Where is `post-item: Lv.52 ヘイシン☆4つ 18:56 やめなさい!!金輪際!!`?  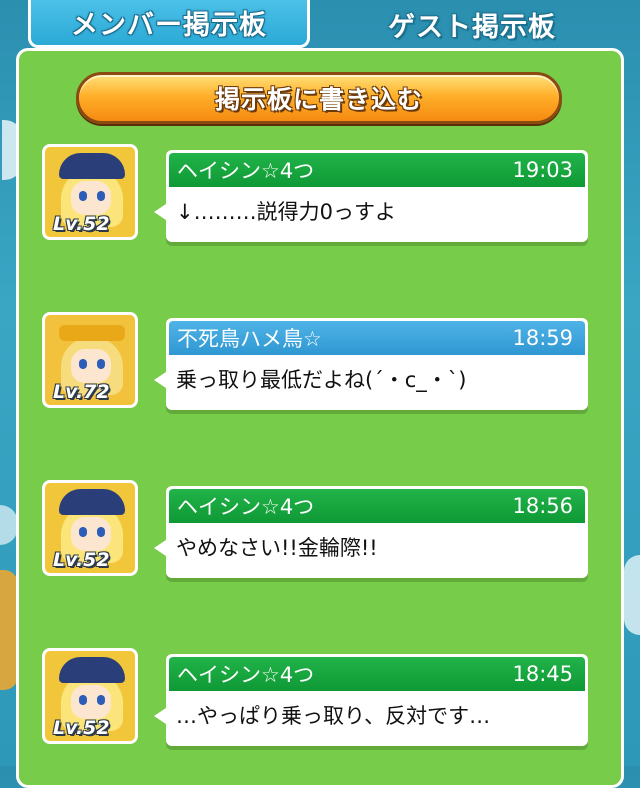
post-item: Lv.52 ヘイシン☆4つ 18:56 やめなさい!!金輪際!! is located at coordinates (320, 530).